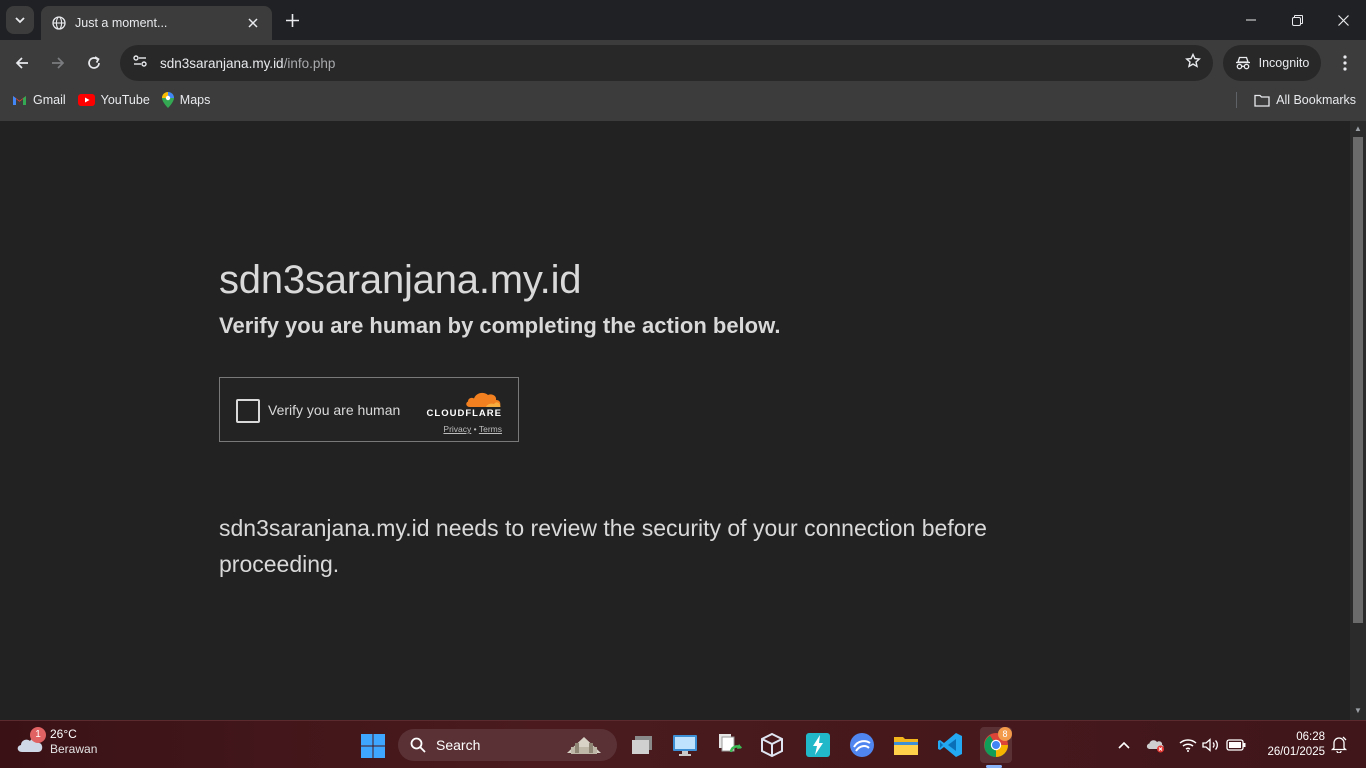 This screenshot has width=1366, height=768. Describe the element at coordinates (950, 745) in the screenshot. I see `vscode-icon` at that location.